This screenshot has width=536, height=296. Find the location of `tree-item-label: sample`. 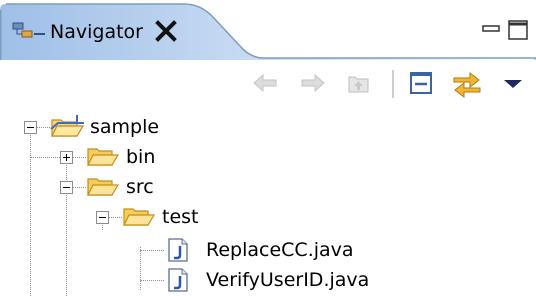

tree-item-label: sample is located at coordinates (125, 127).